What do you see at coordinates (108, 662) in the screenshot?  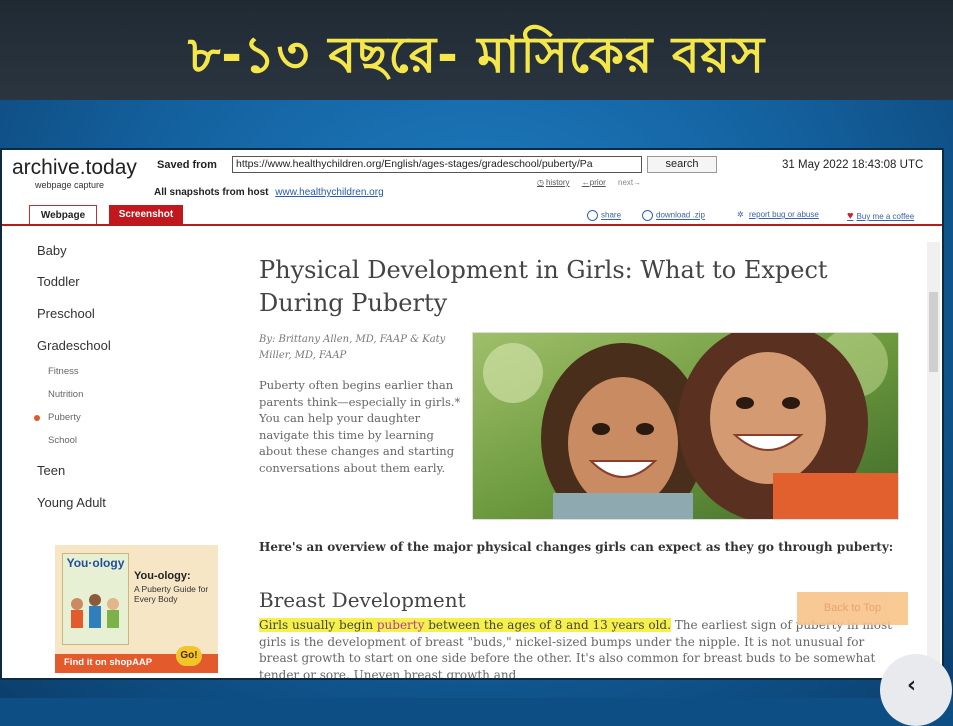 I see `ad-cta: Find it on shopAAP` at bounding box center [108, 662].